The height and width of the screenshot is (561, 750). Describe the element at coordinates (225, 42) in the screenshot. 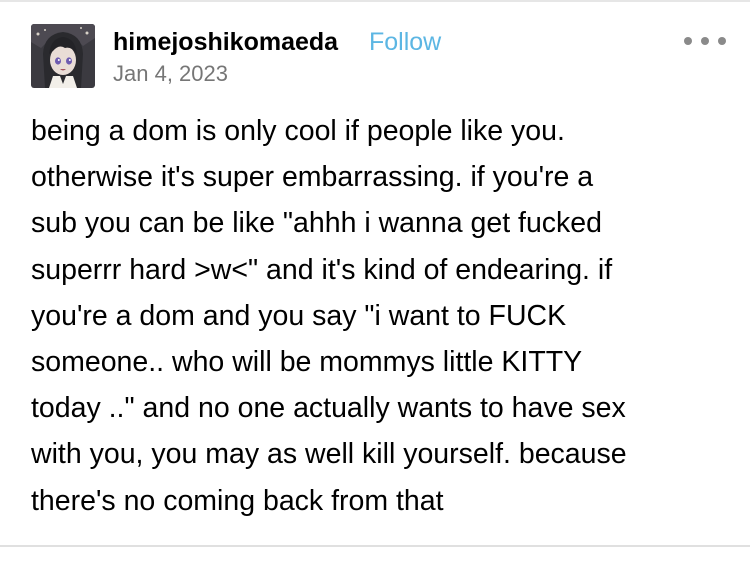

I see `blog-name-link: himejoshikomaeda` at that location.